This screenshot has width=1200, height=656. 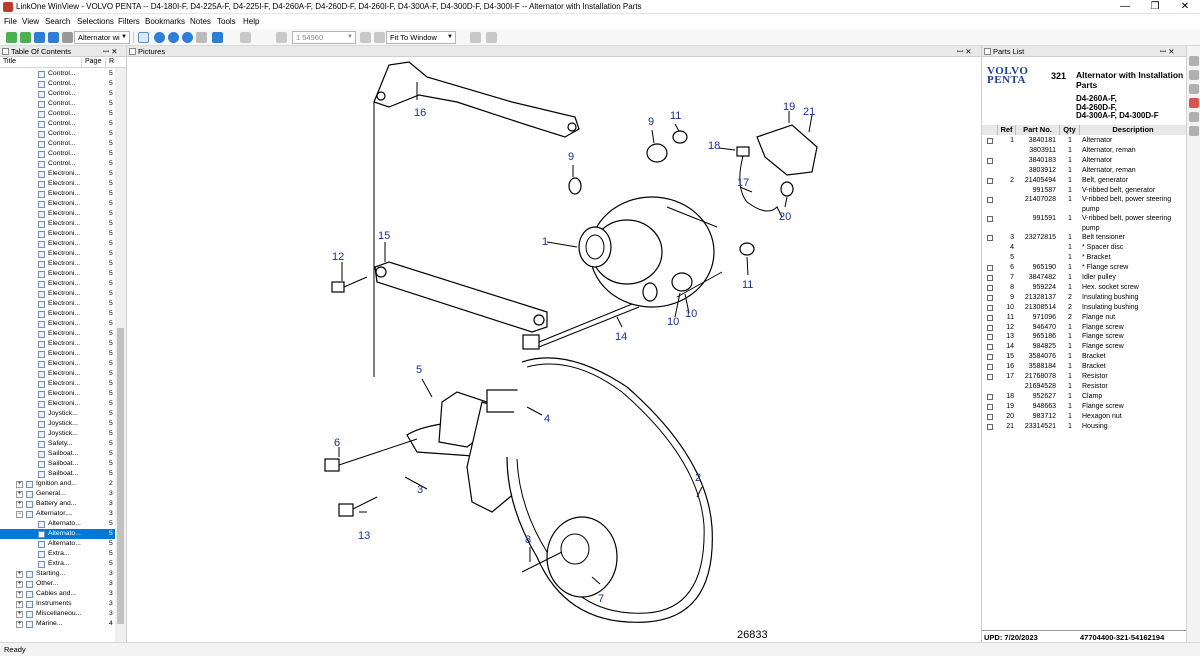 I want to click on print-icon, so click(x=201, y=37).